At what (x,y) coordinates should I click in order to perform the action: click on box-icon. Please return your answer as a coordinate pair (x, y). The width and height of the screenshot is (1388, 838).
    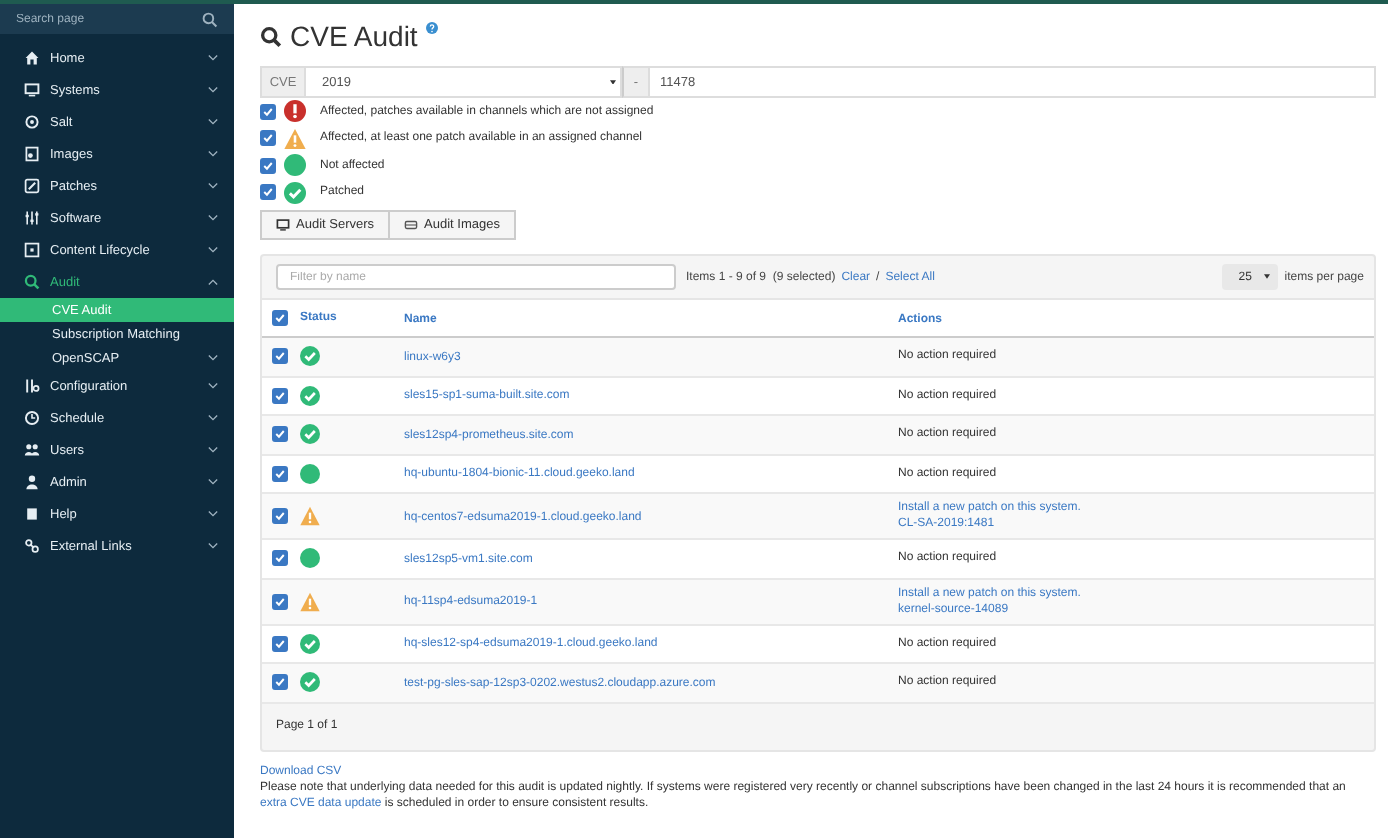
    Looking at the image, I should click on (32, 250).